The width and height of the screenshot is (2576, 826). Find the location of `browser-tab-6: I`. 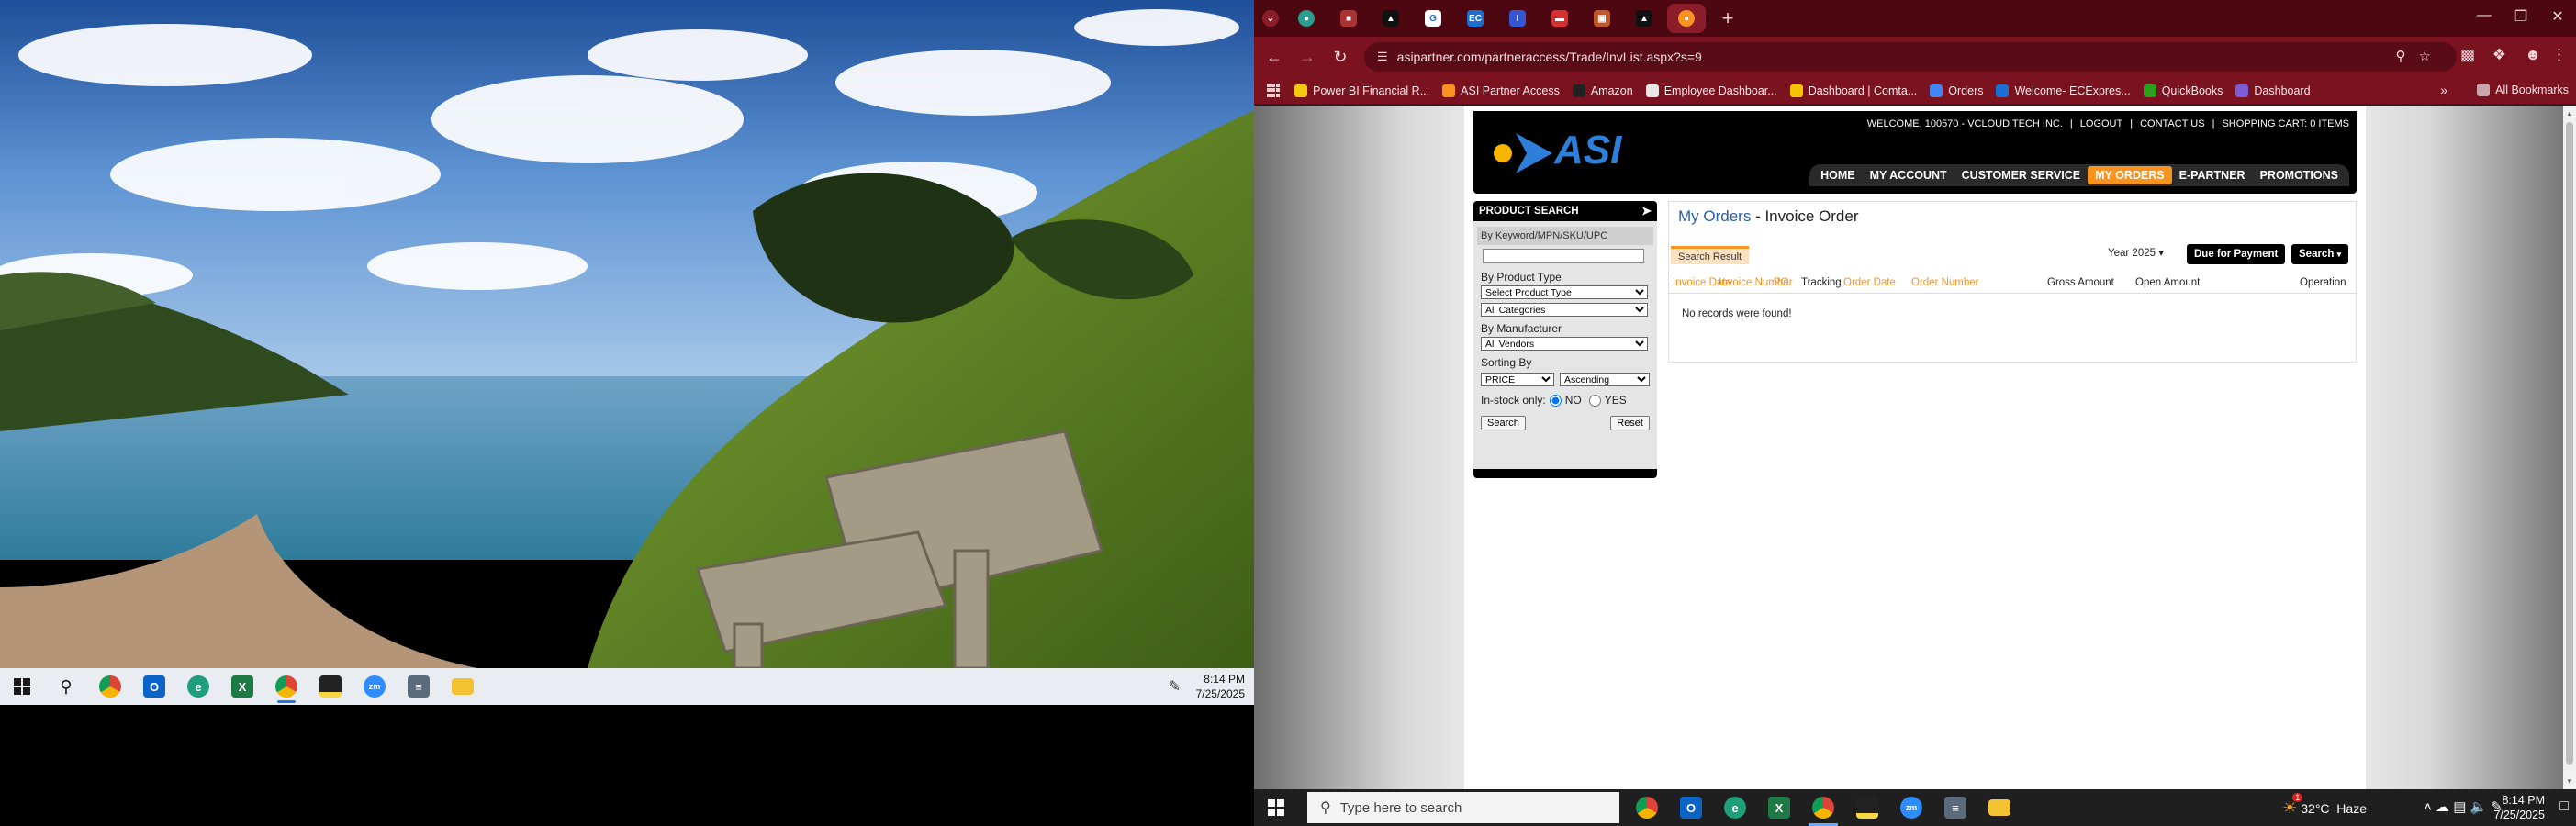

browser-tab-6: I is located at coordinates (1517, 18).